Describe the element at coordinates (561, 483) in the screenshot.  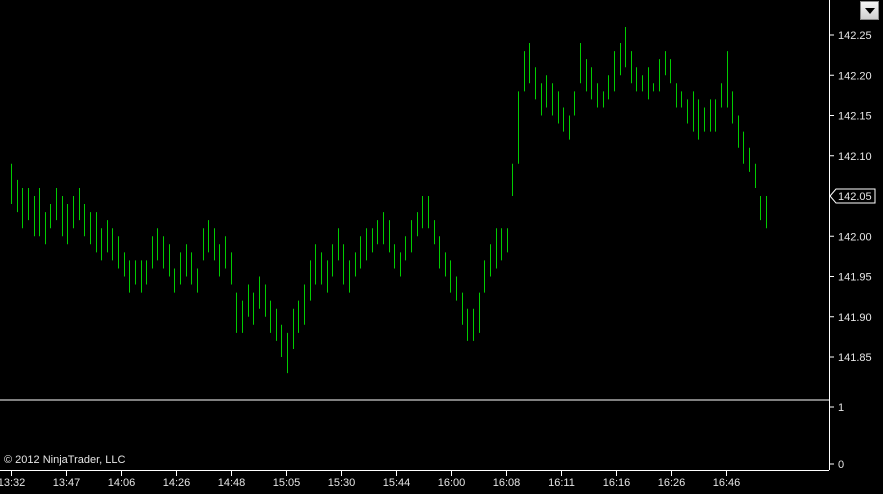
I see `x-tick-label: 16:11` at that location.